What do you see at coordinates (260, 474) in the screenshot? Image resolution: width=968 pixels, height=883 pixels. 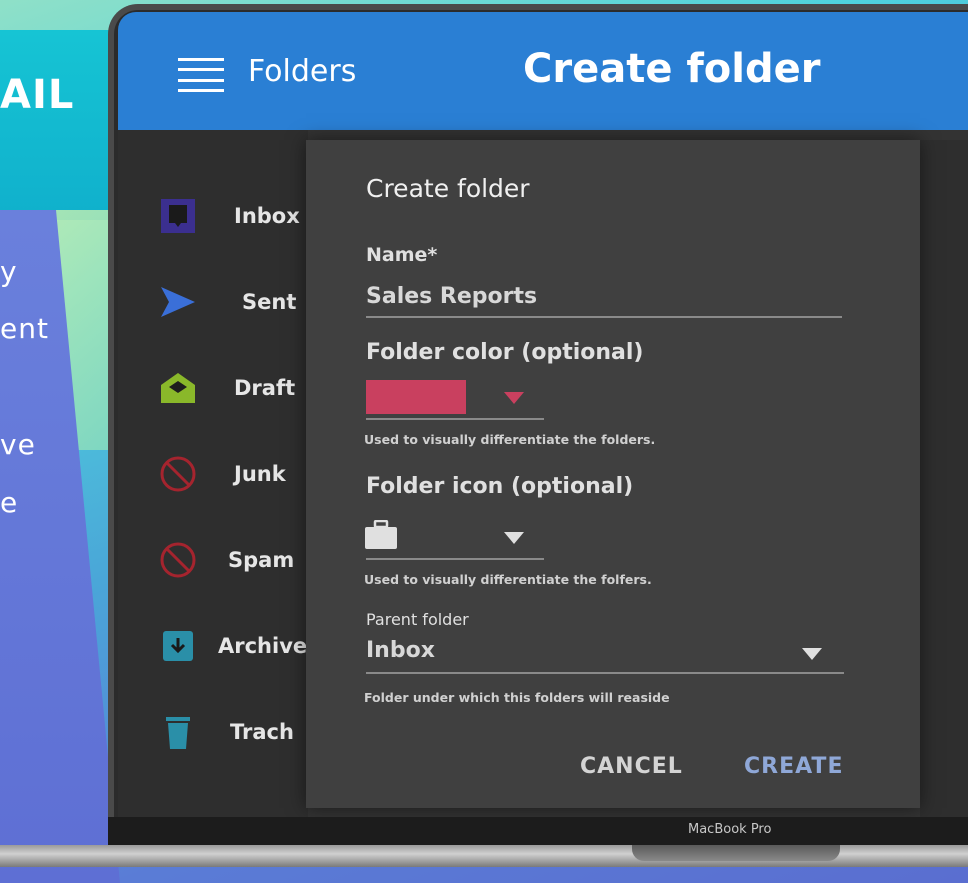 I see `sidebar-item-label: Junk` at bounding box center [260, 474].